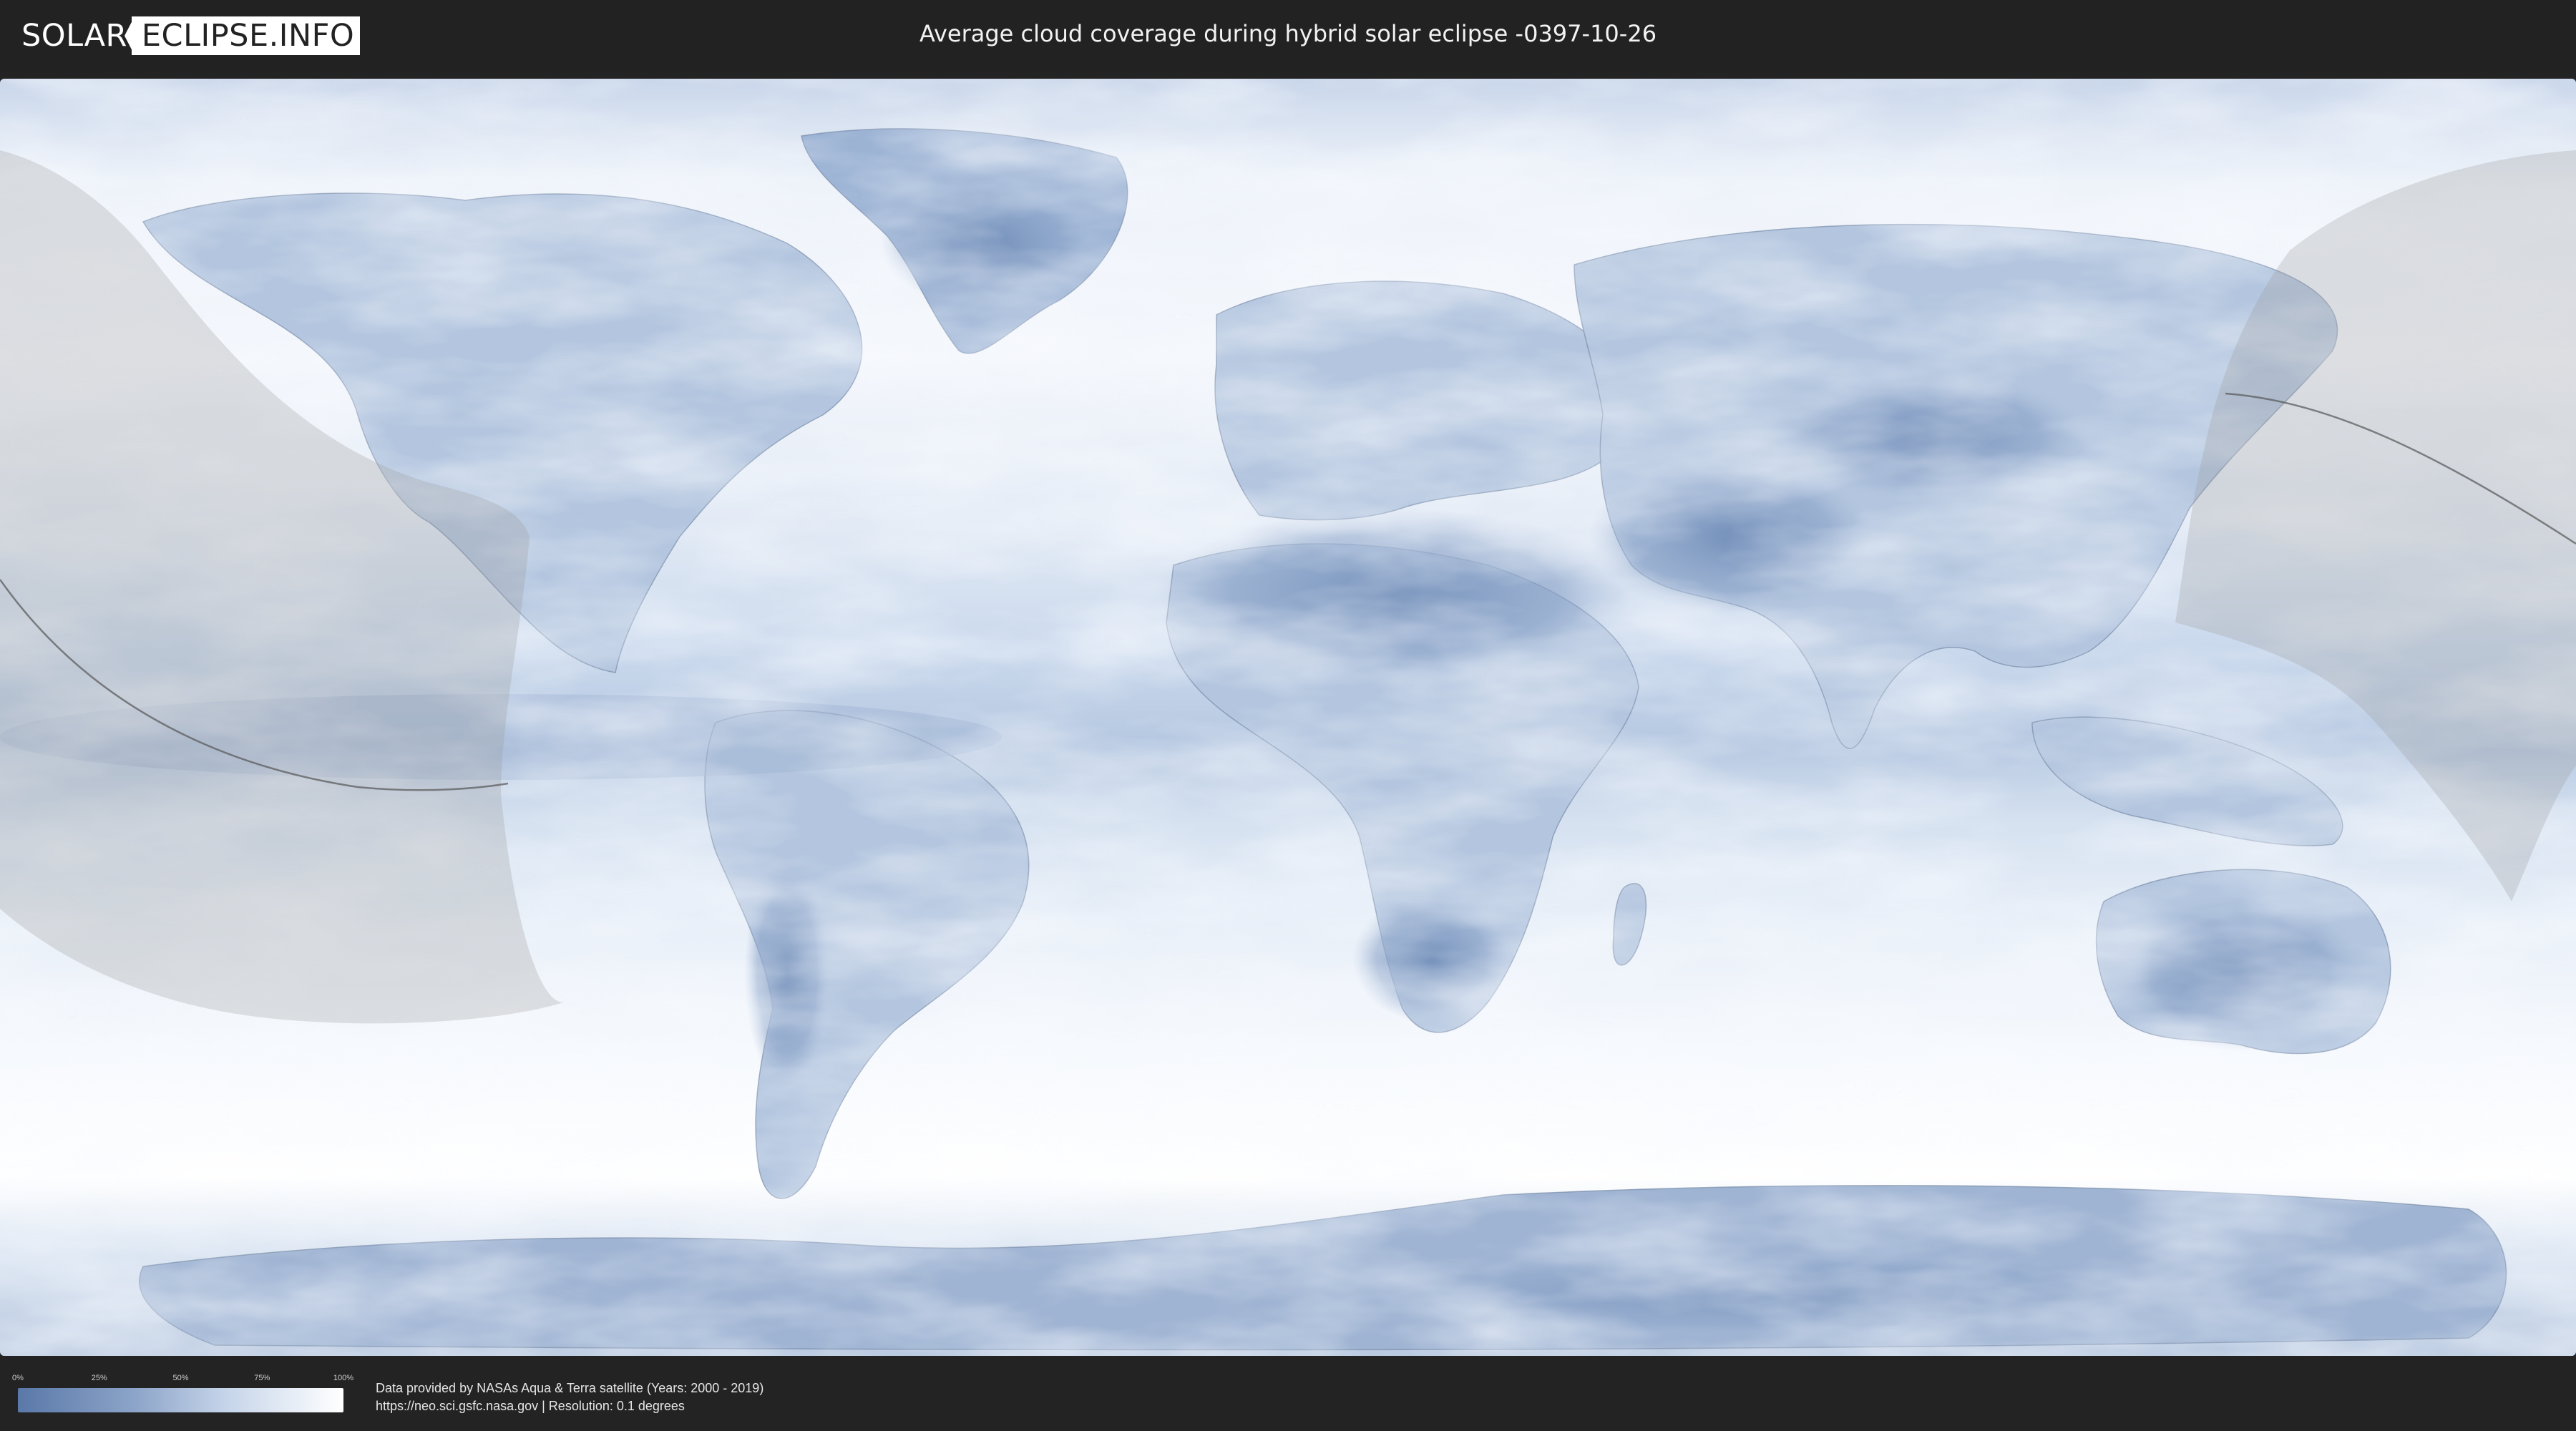  I want to click on legend-tick-100: 100%, so click(343, 1378).